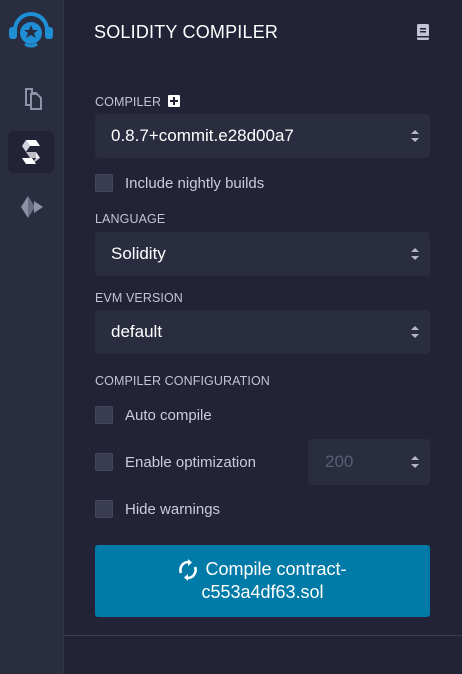  I want to click on compiler-version-select: 0.8.7+commit.e28d00a7, so click(262, 136).